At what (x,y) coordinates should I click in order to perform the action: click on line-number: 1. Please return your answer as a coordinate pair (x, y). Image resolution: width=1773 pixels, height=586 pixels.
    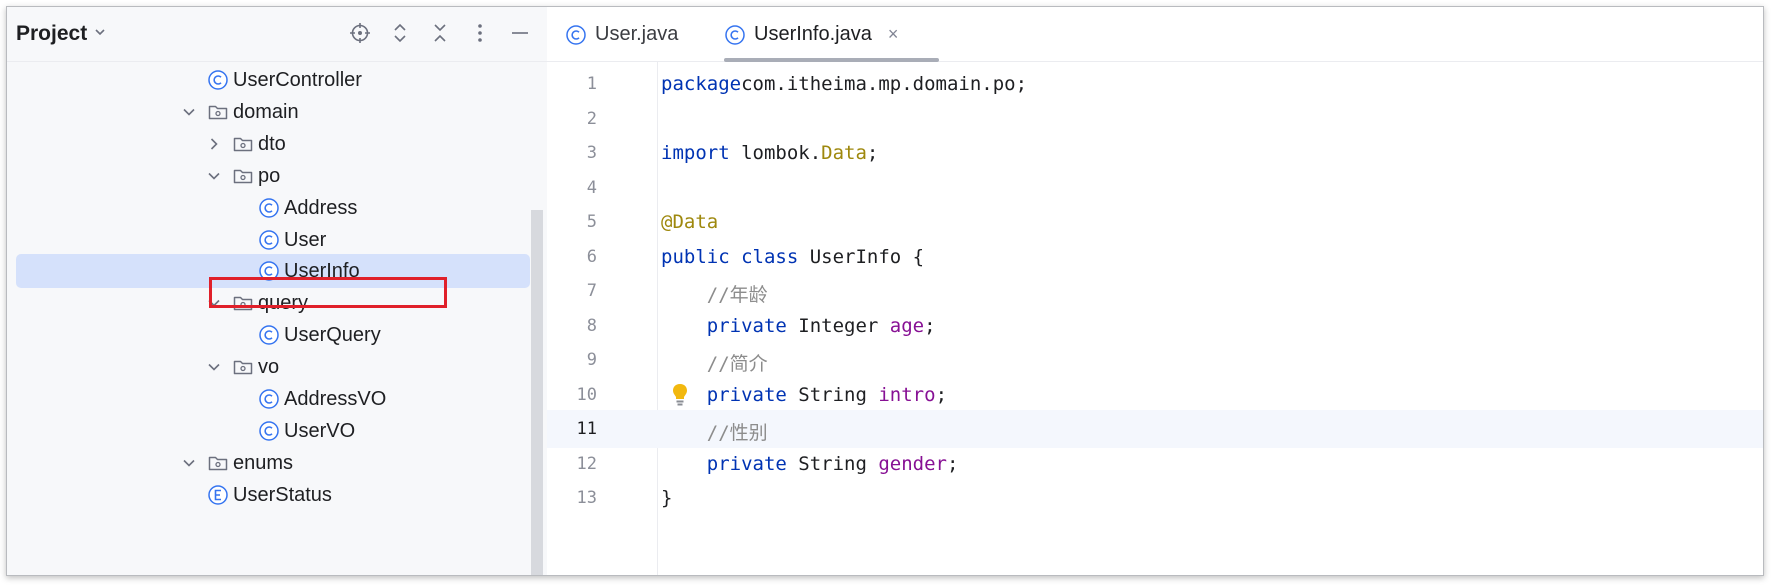
    Looking at the image, I should click on (591, 84).